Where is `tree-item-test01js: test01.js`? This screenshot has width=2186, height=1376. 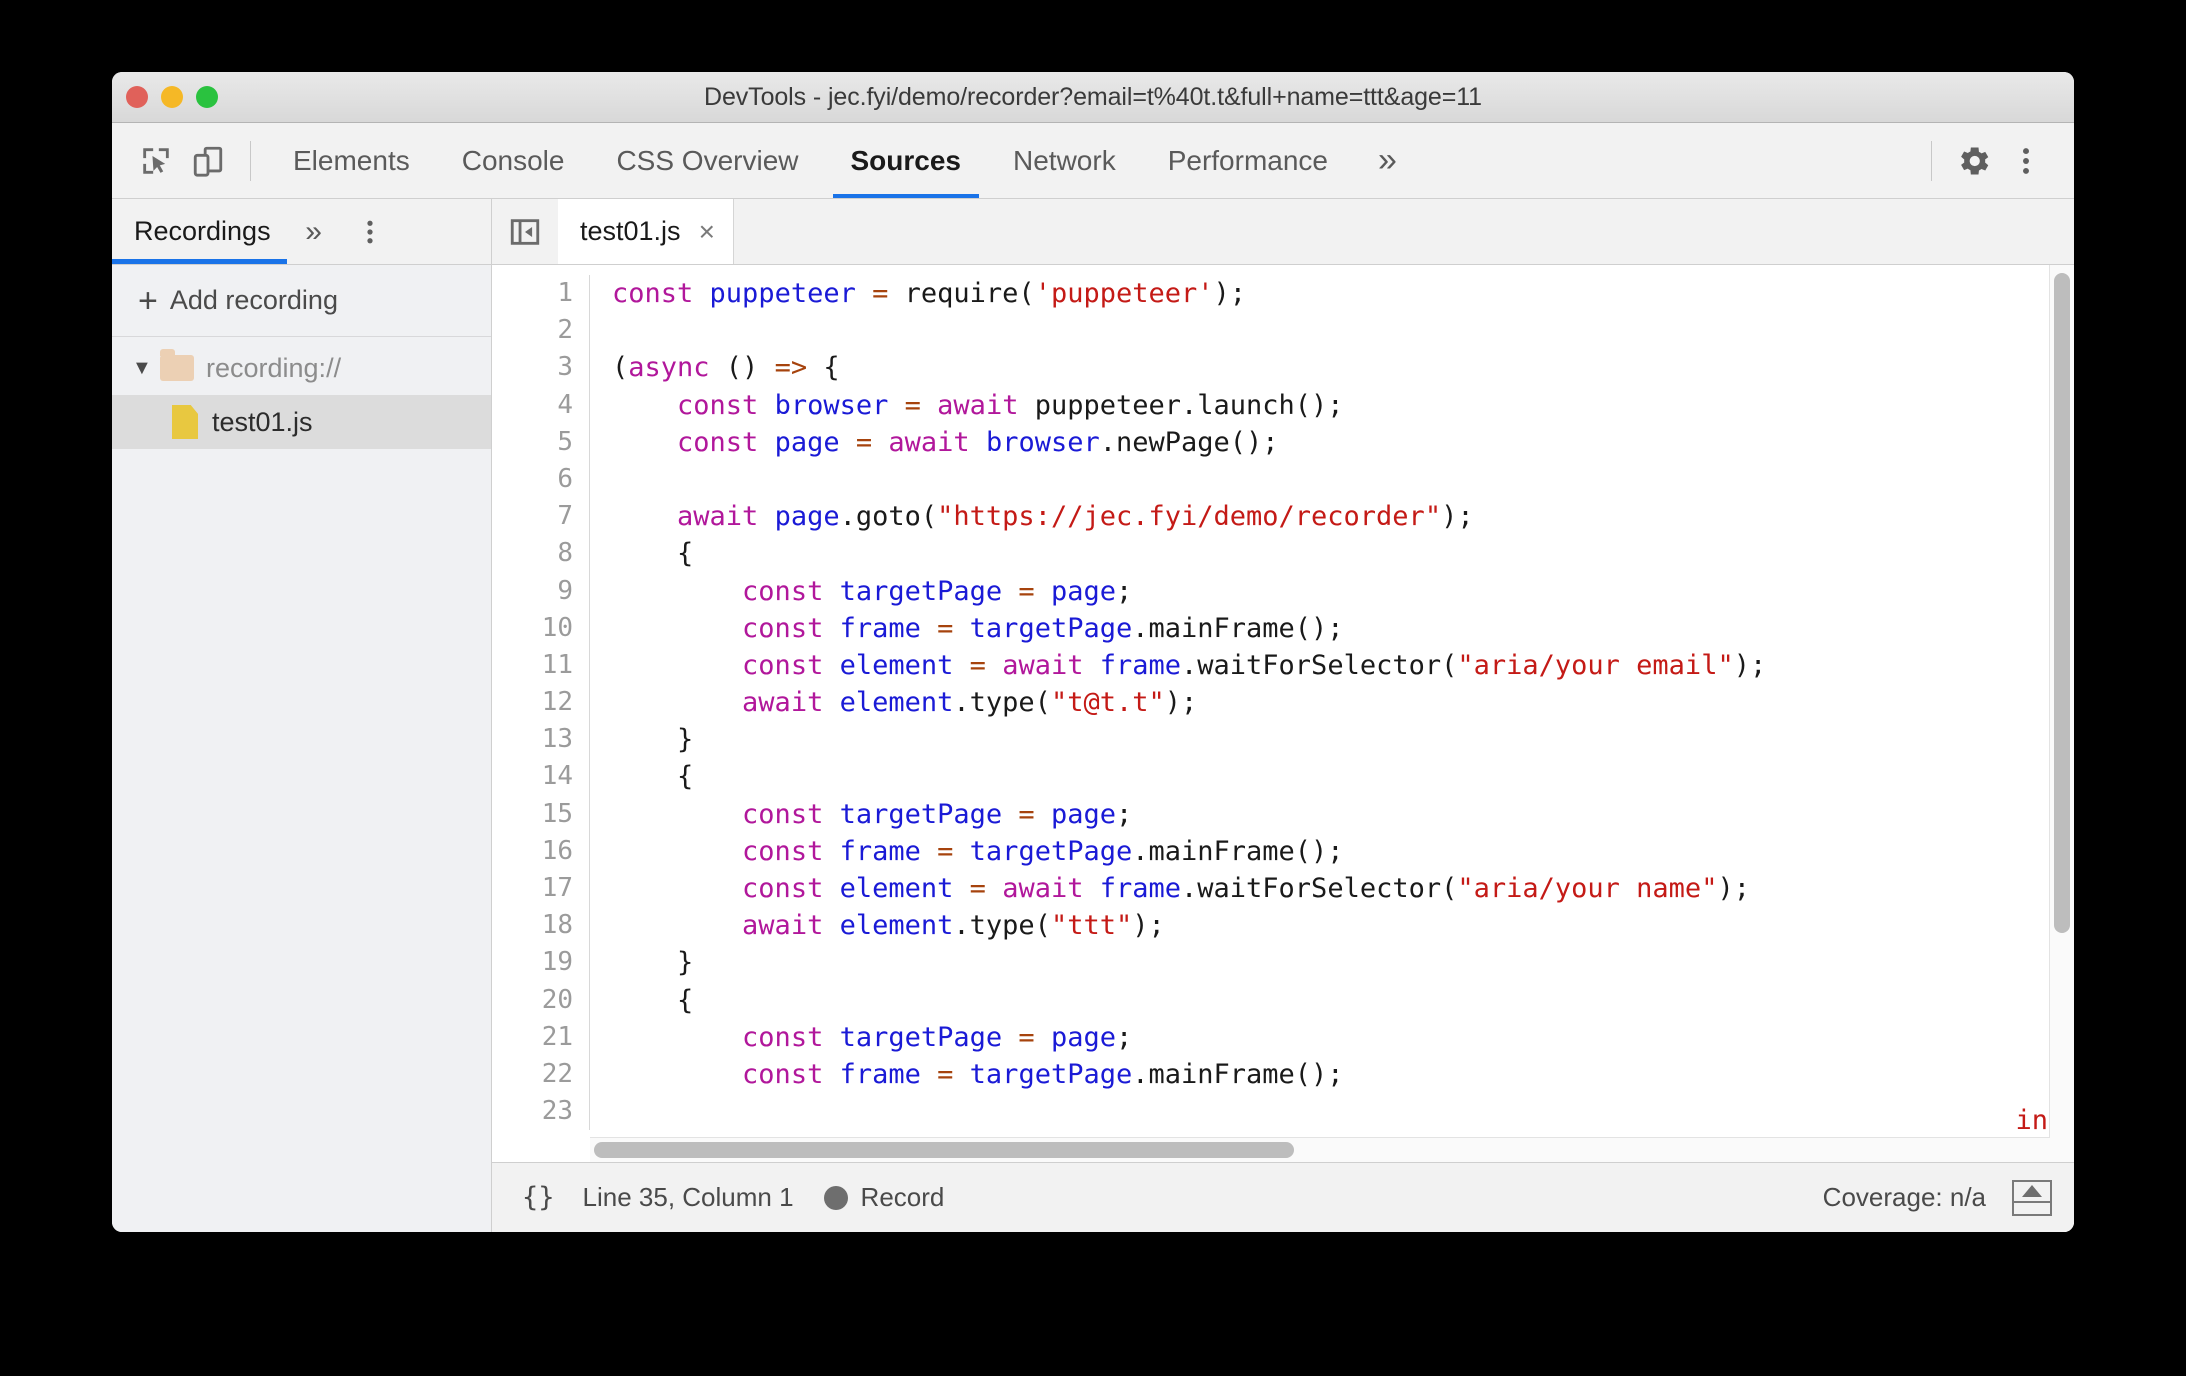
tree-item-test01js: test01.js is located at coordinates (301, 422).